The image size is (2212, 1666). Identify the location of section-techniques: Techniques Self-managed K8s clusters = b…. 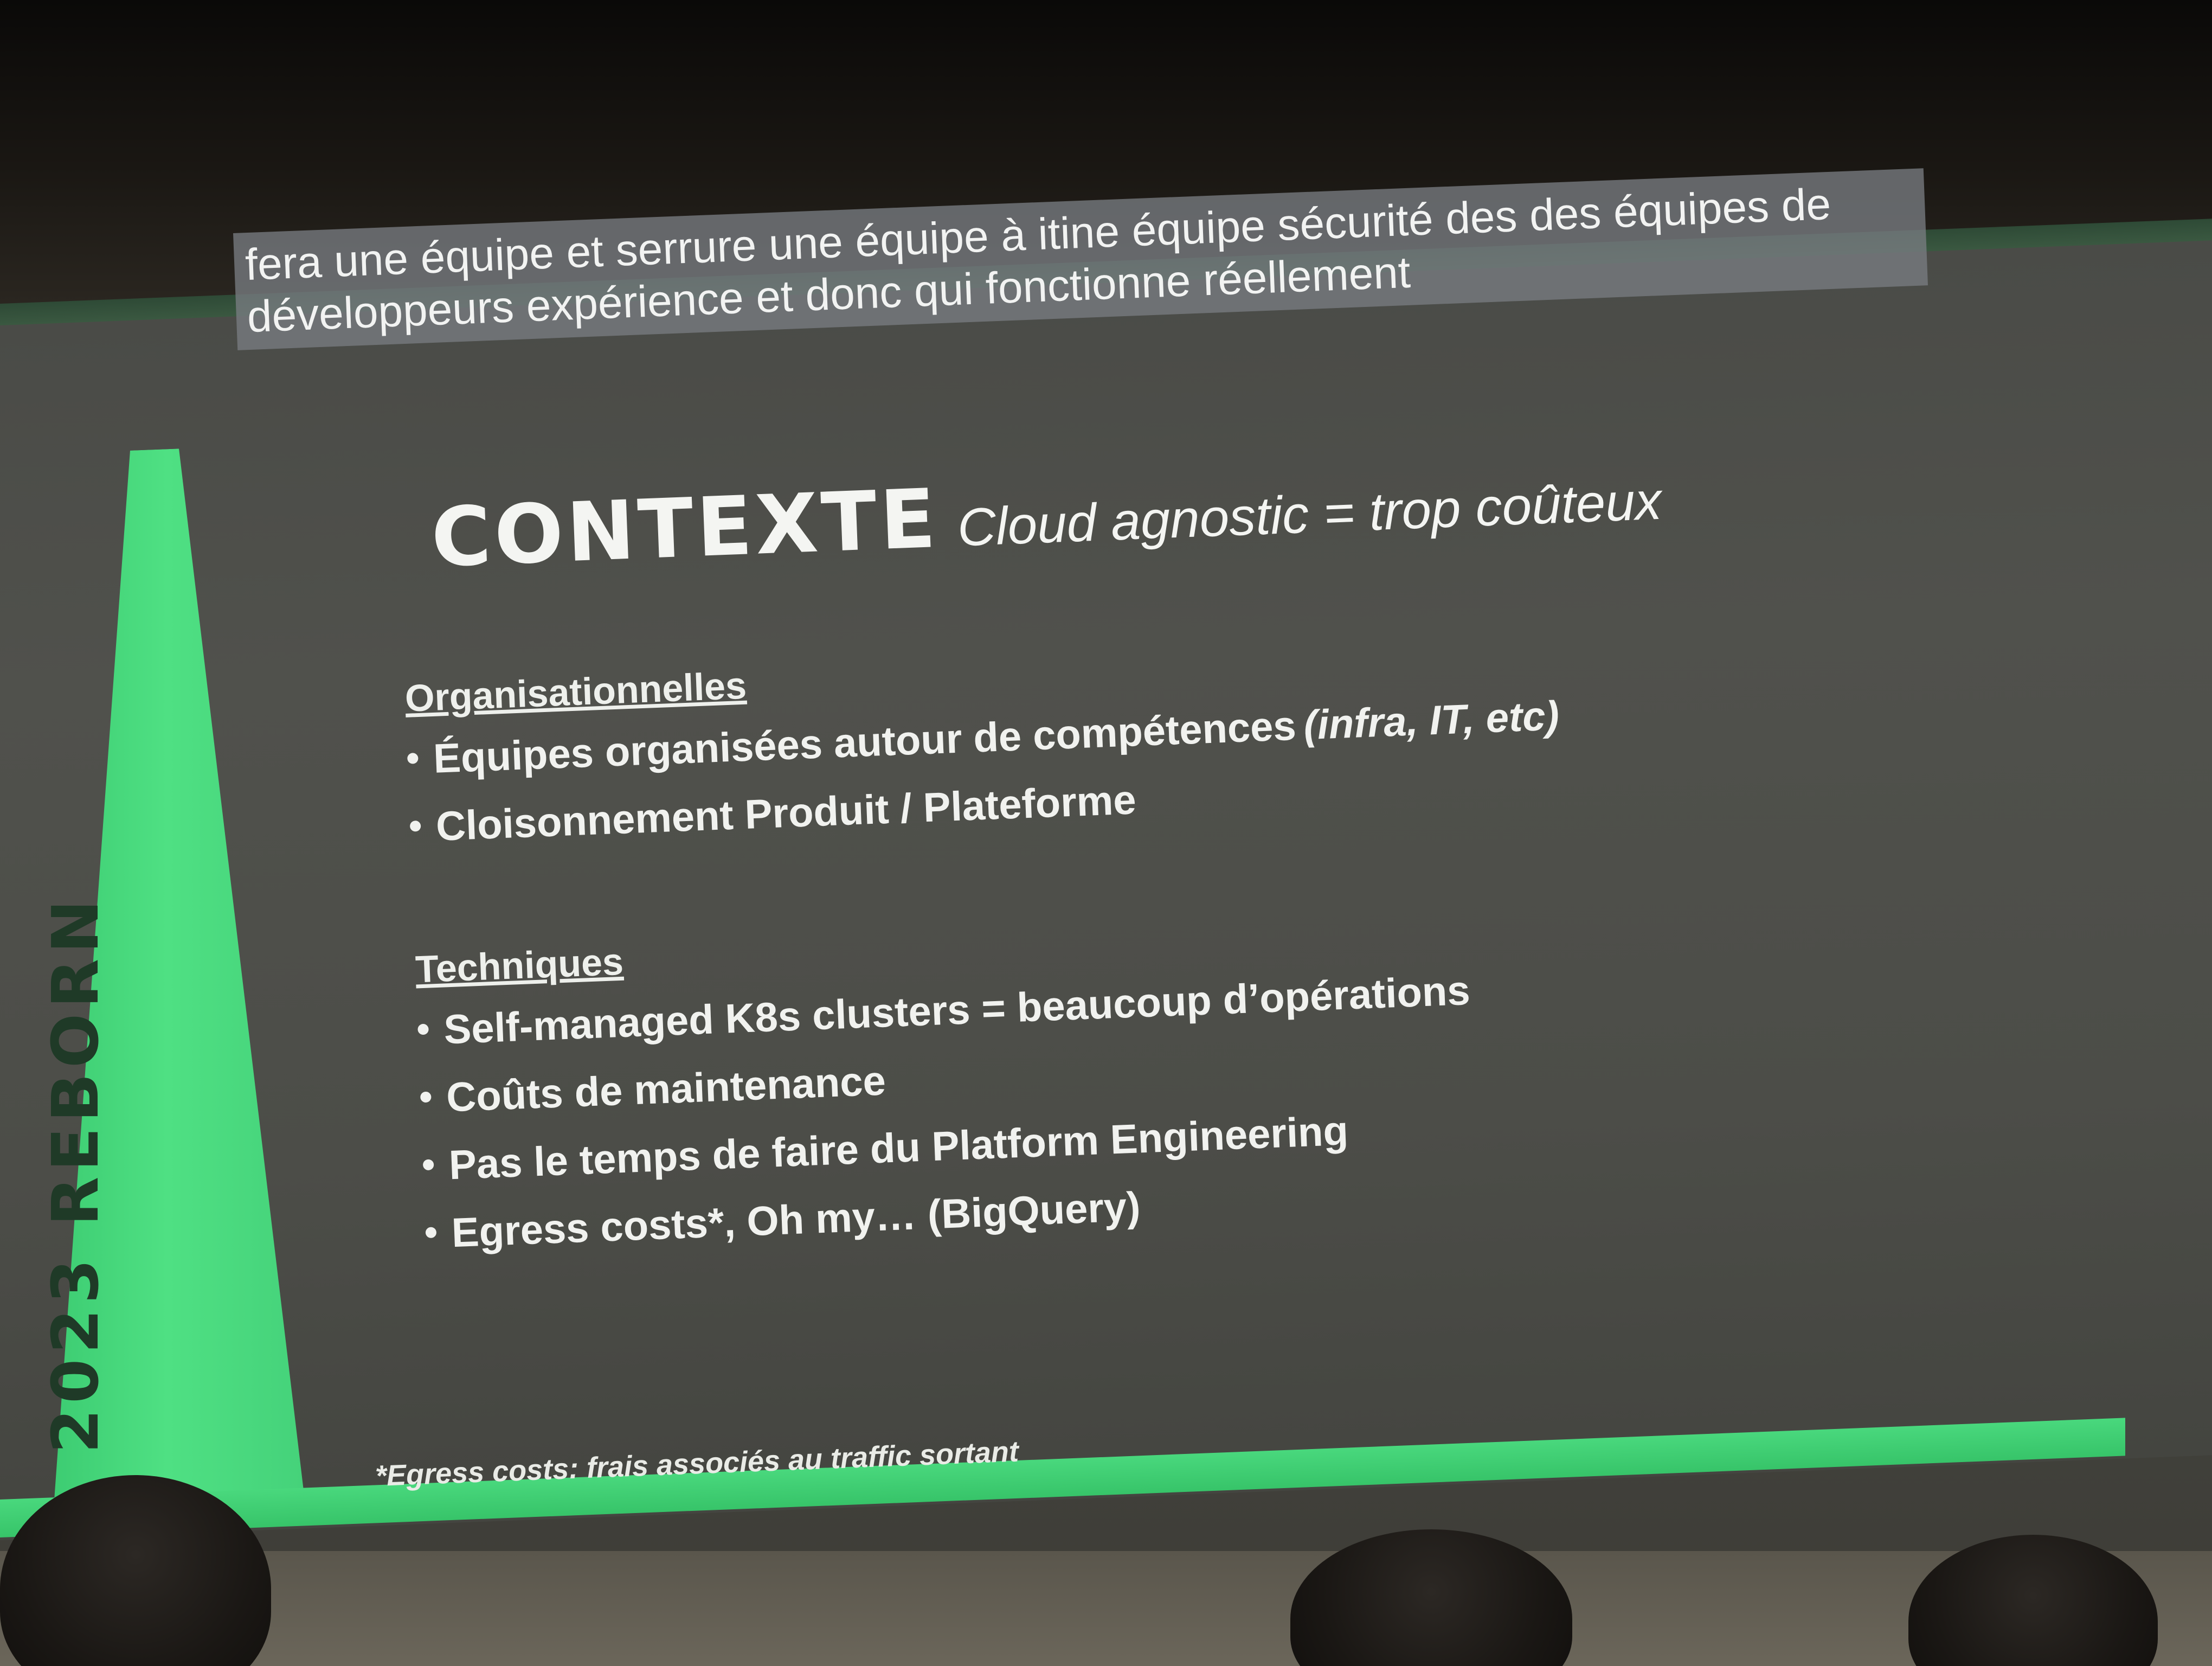
(947, 1093).